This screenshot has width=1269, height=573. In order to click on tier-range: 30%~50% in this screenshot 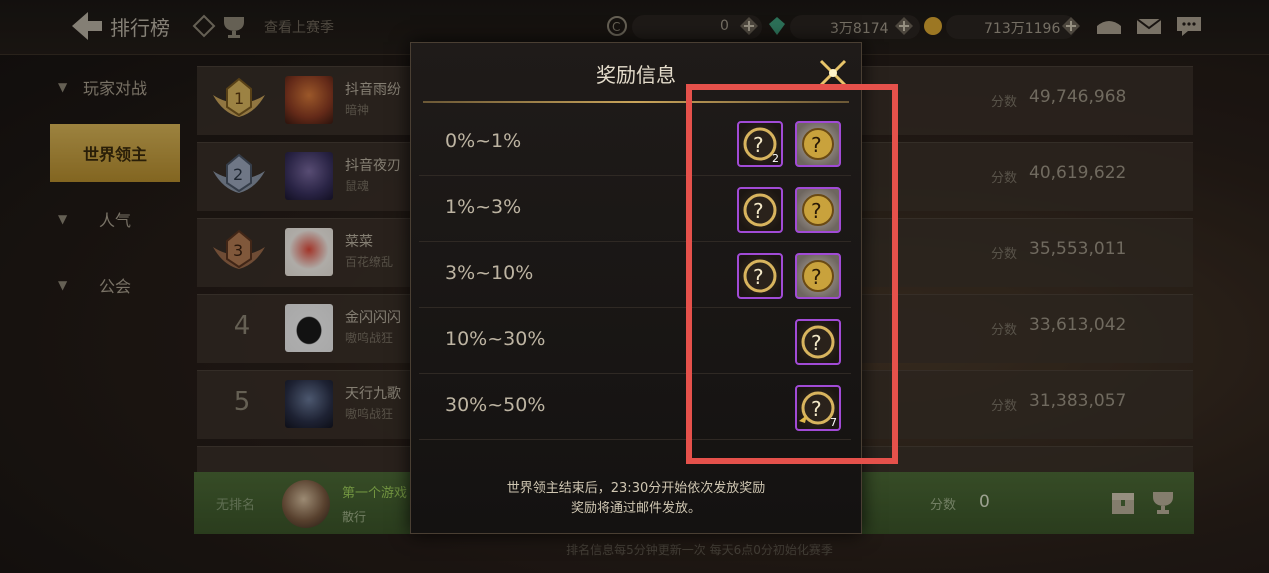, I will do `click(495, 405)`.